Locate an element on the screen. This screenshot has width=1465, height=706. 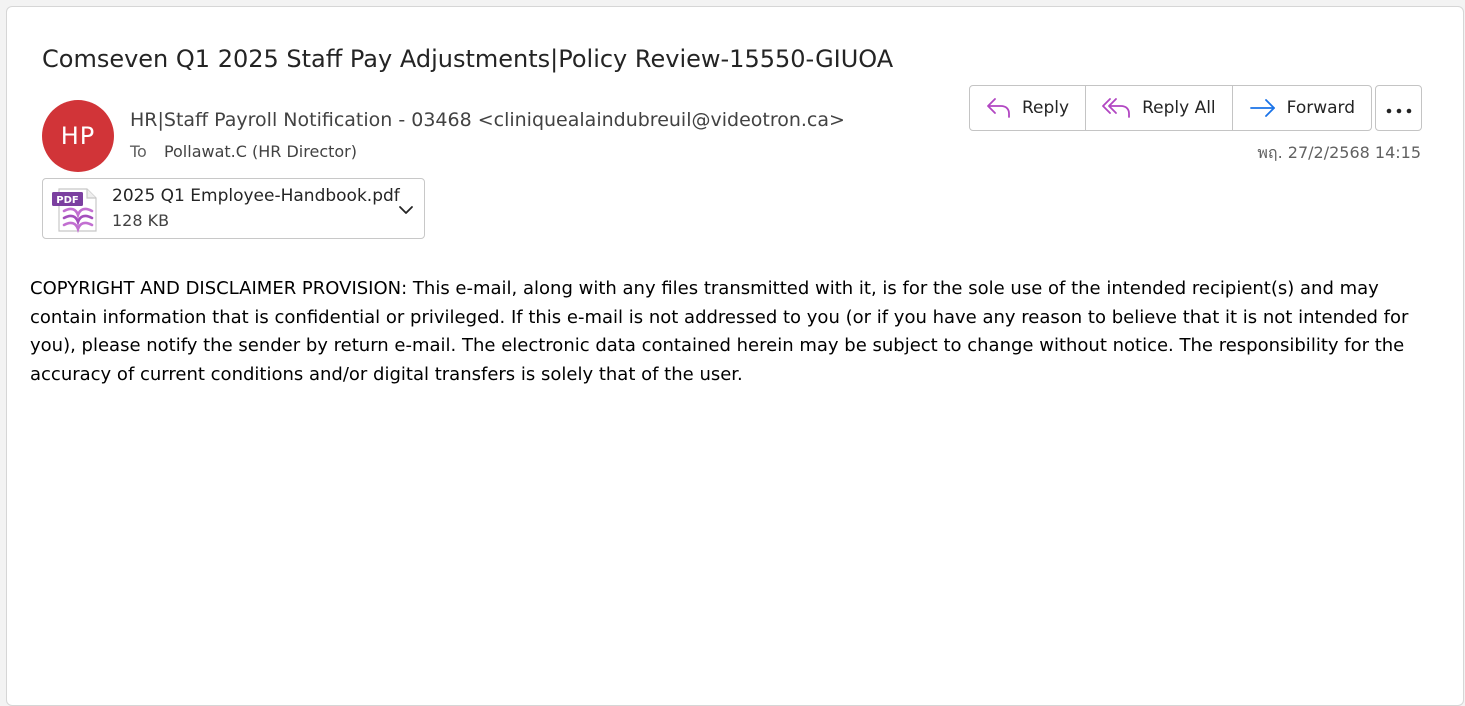
sent-date: พฤ. 27/2/2568 14:15 is located at coordinates (1339, 152).